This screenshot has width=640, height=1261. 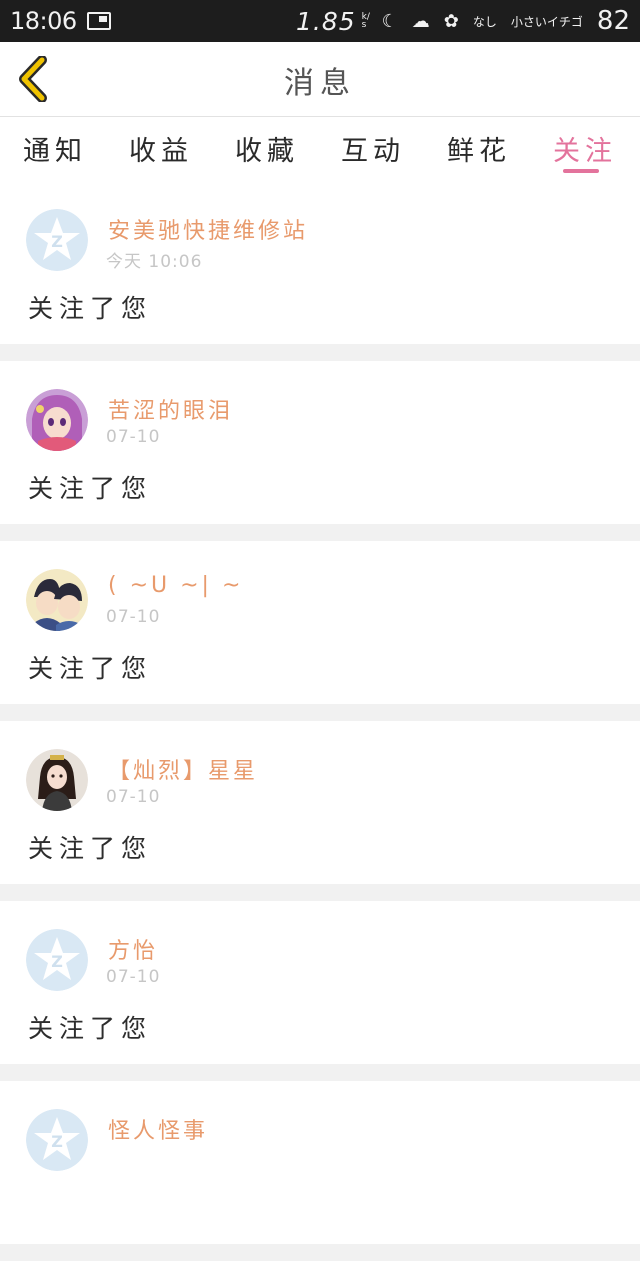 I want to click on tab-bar: 通知 收益 收藏 互动 鲜花 关注, so click(x=320, y=149).